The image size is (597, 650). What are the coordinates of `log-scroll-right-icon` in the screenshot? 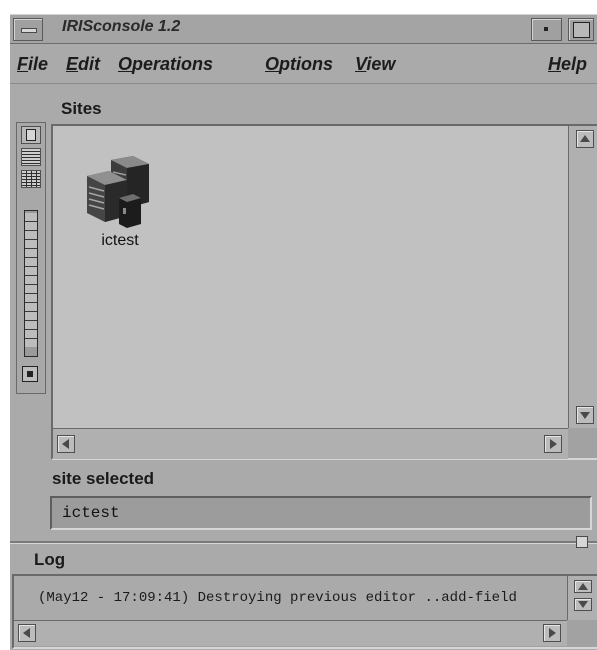 It's located at (552, 633).